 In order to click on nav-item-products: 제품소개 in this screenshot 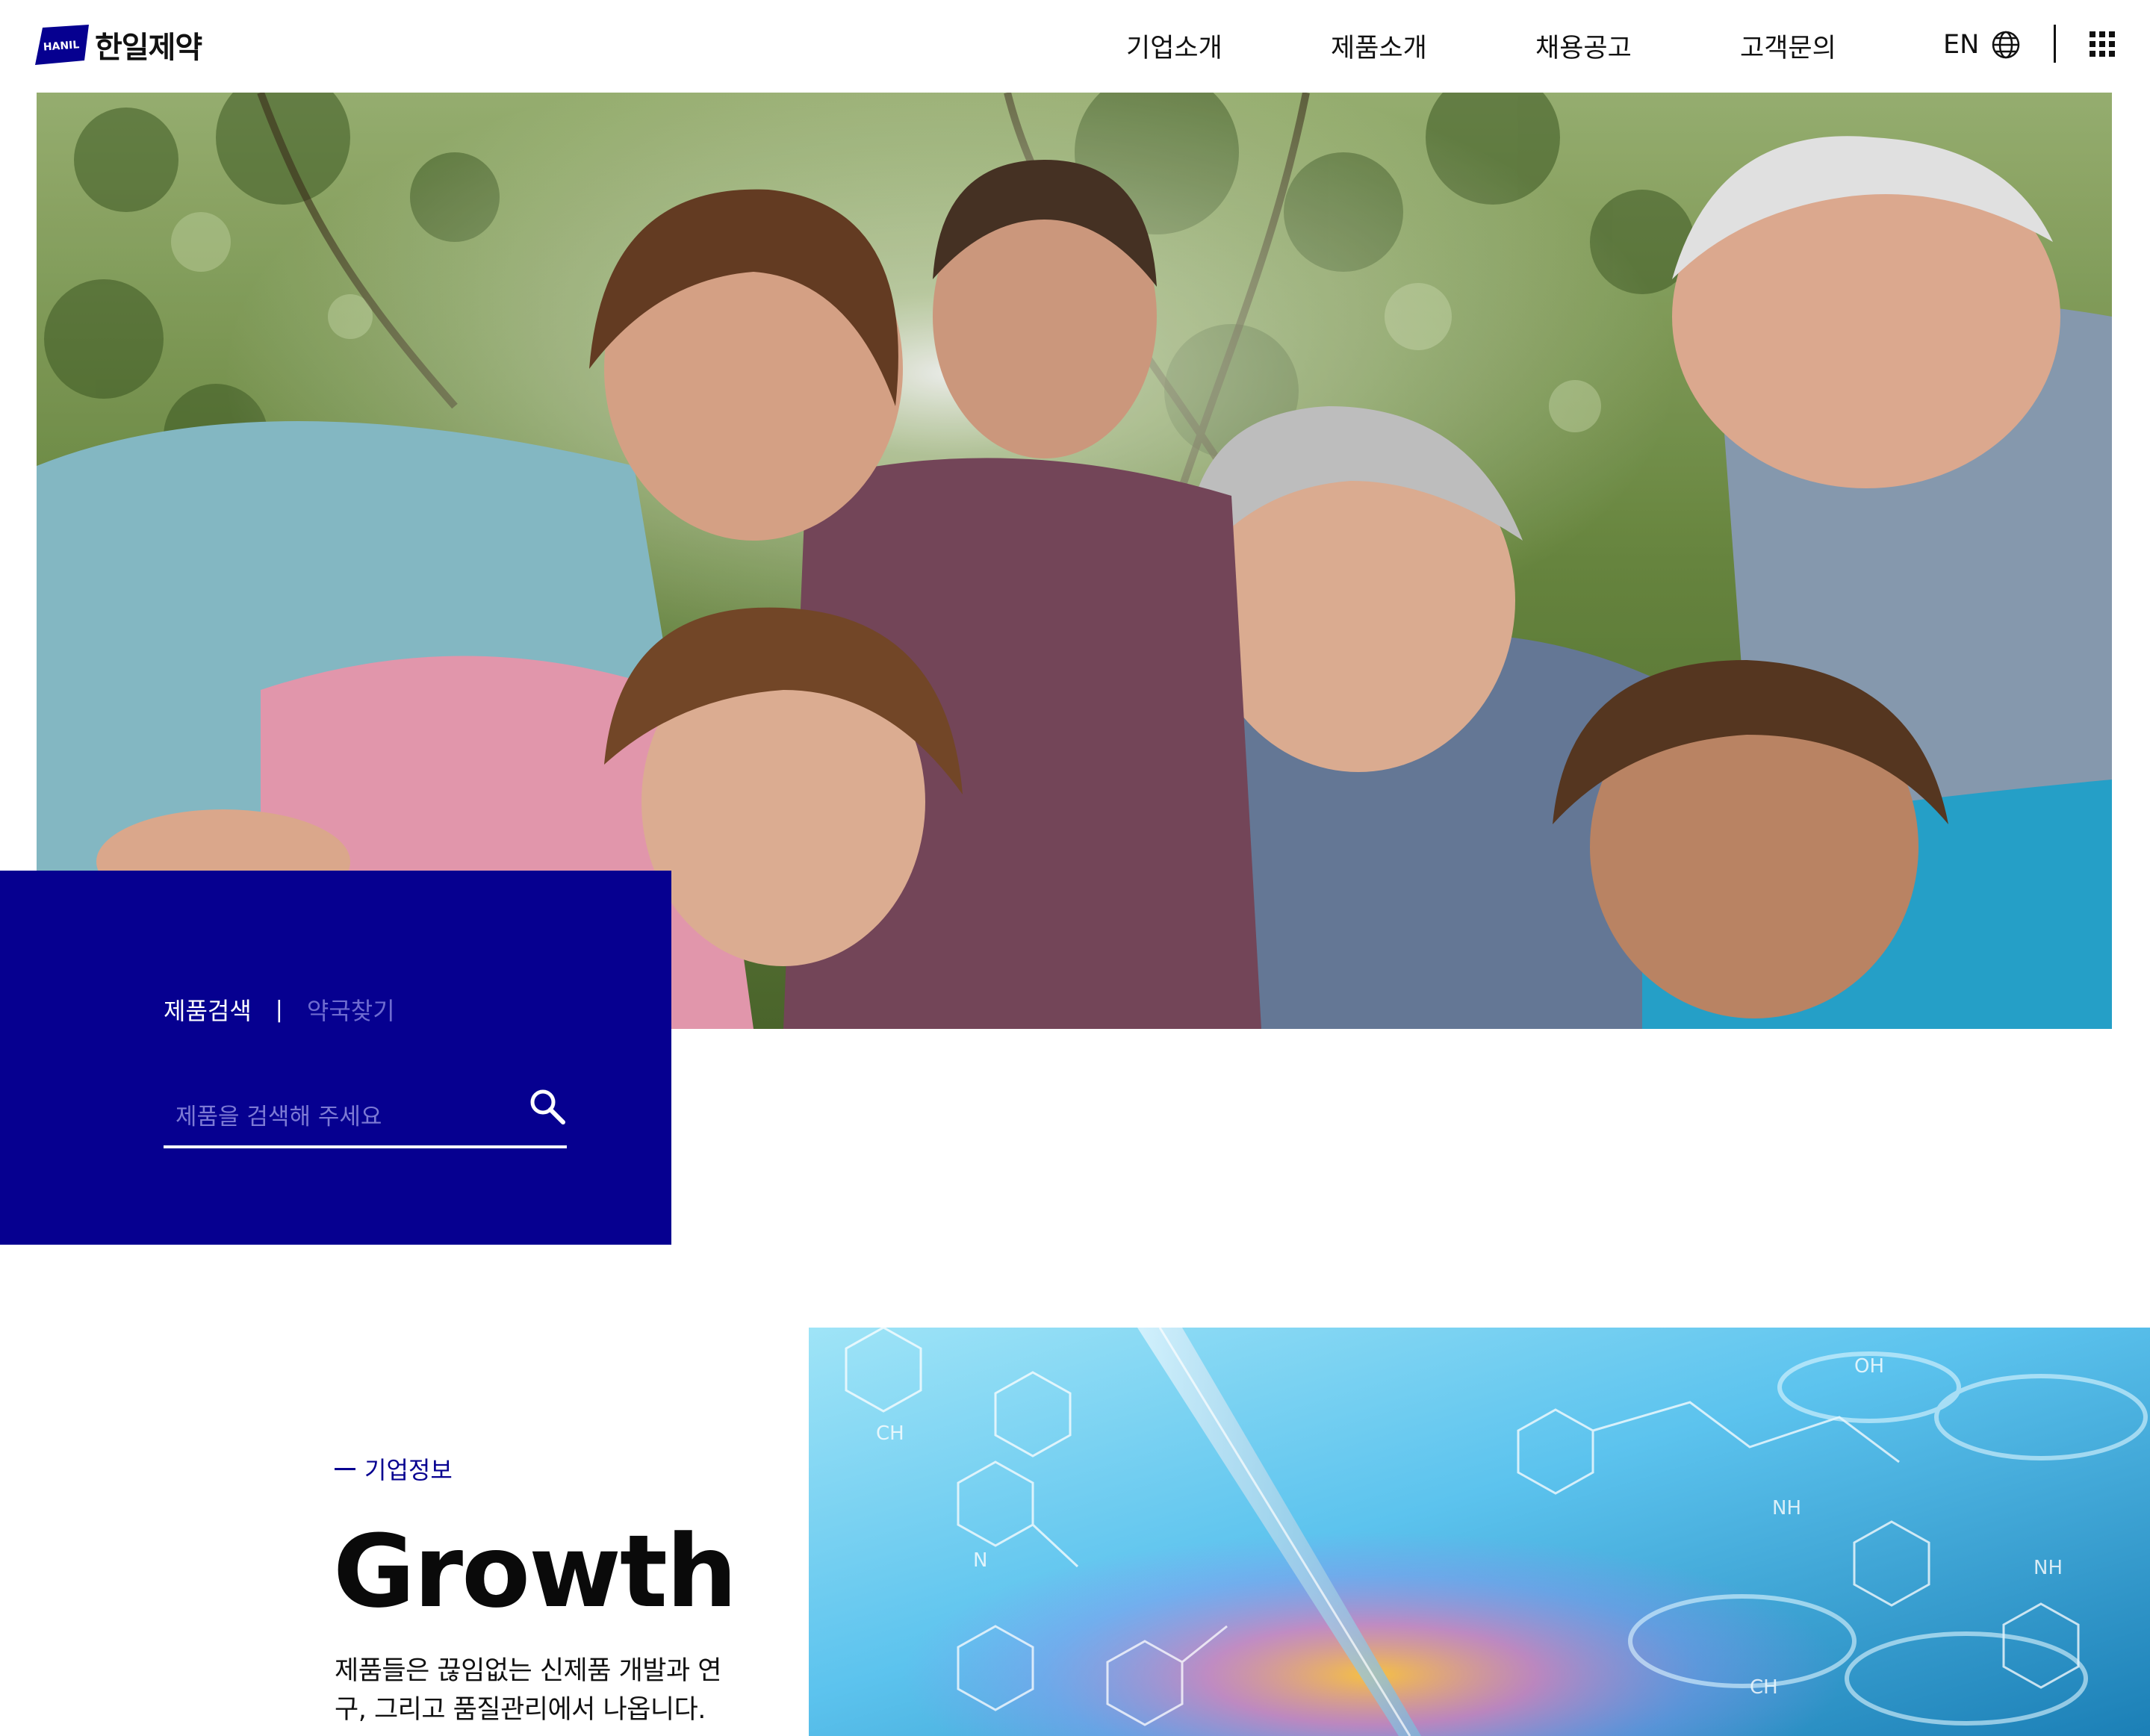, I will do `click(1379, 46)`.